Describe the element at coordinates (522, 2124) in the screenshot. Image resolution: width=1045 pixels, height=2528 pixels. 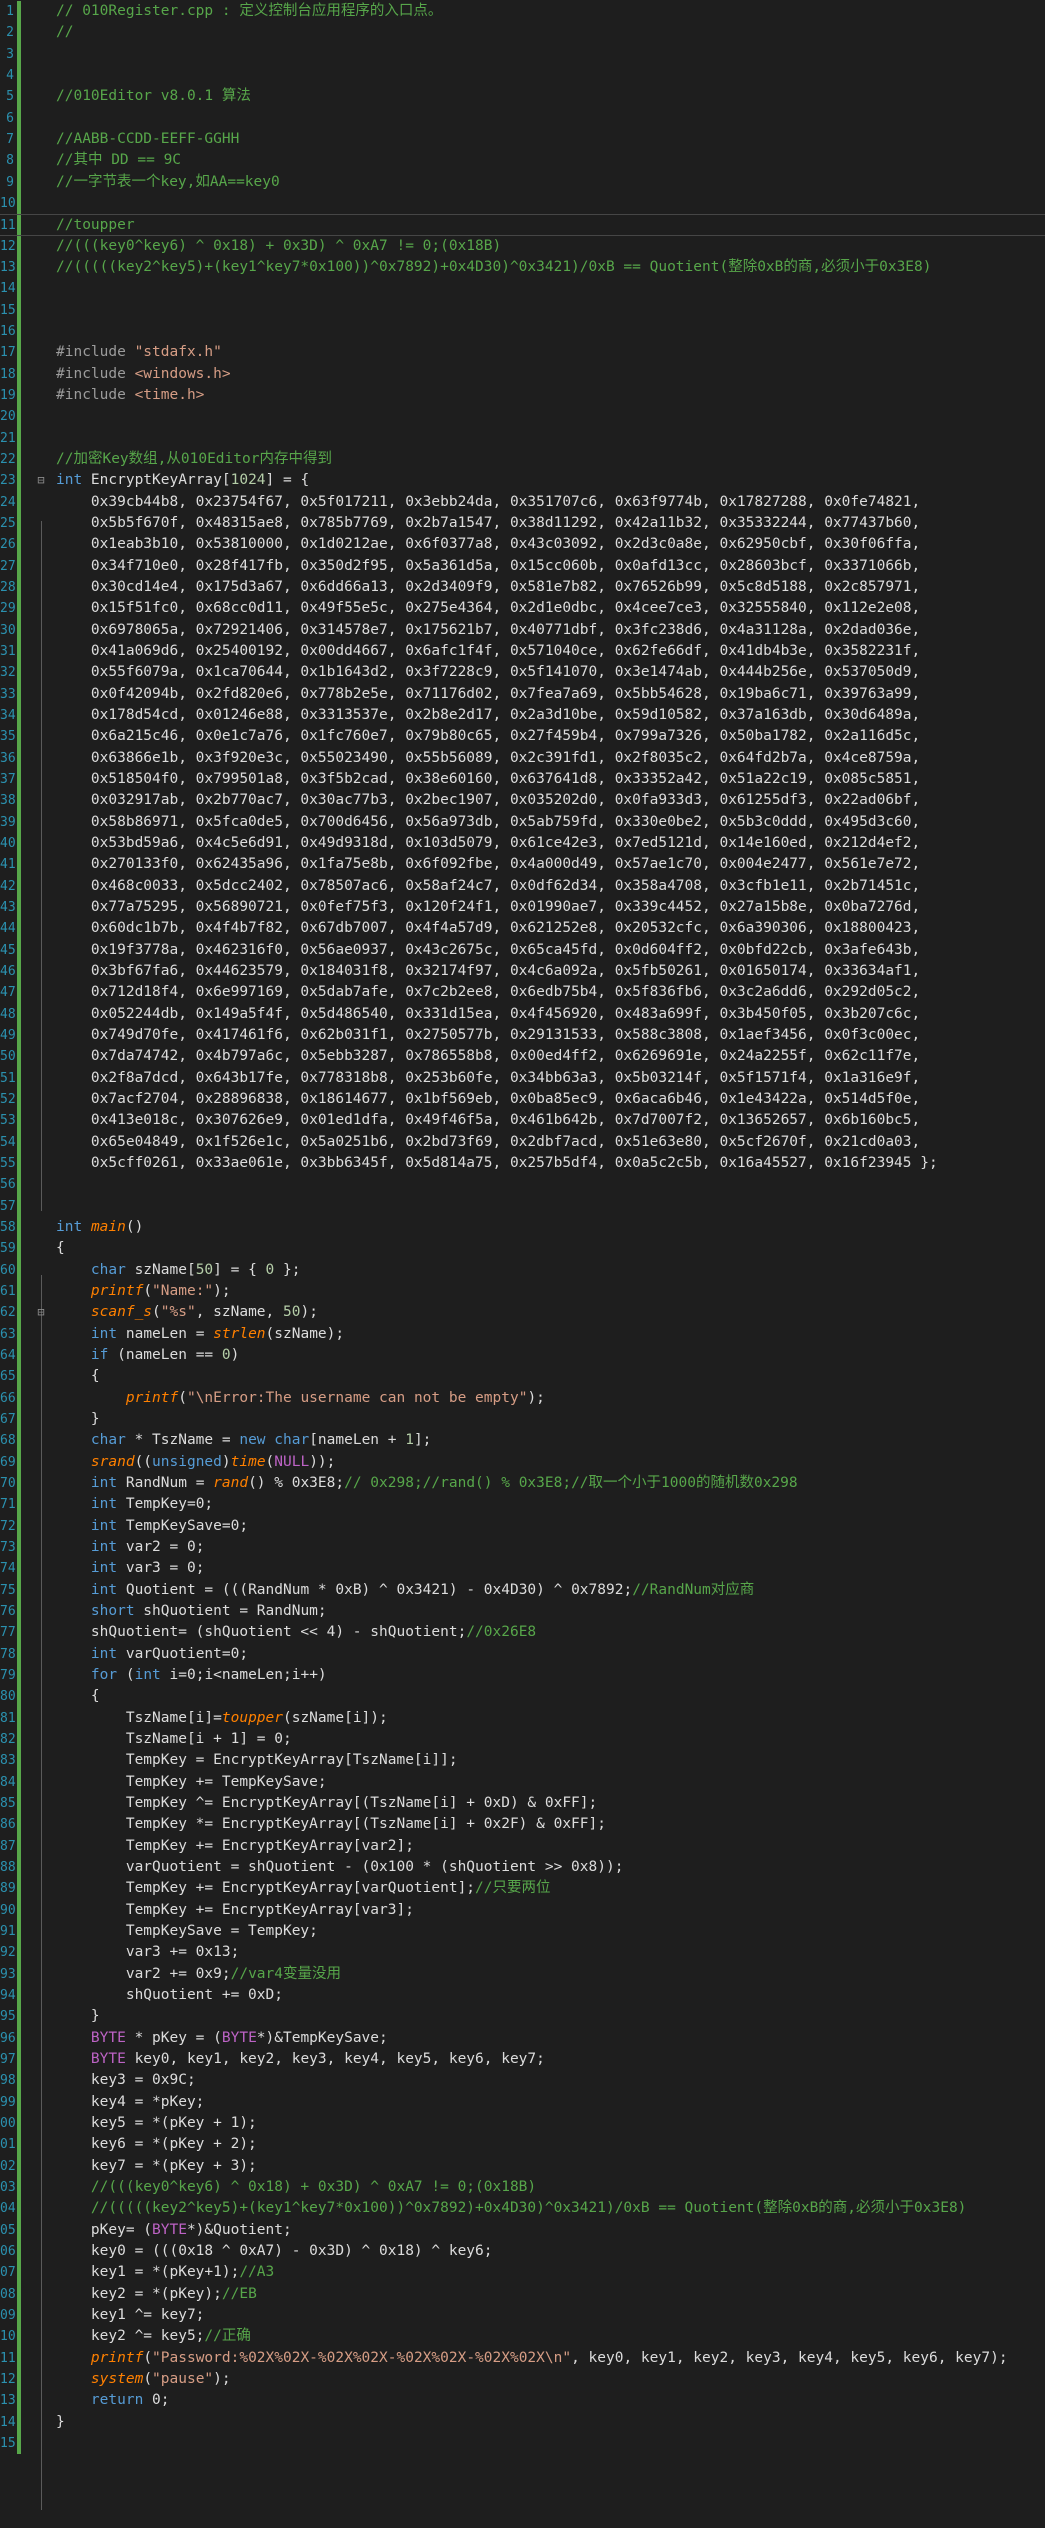
I see `code-line: 00 key5 = *(pKey + 1);` at that location.